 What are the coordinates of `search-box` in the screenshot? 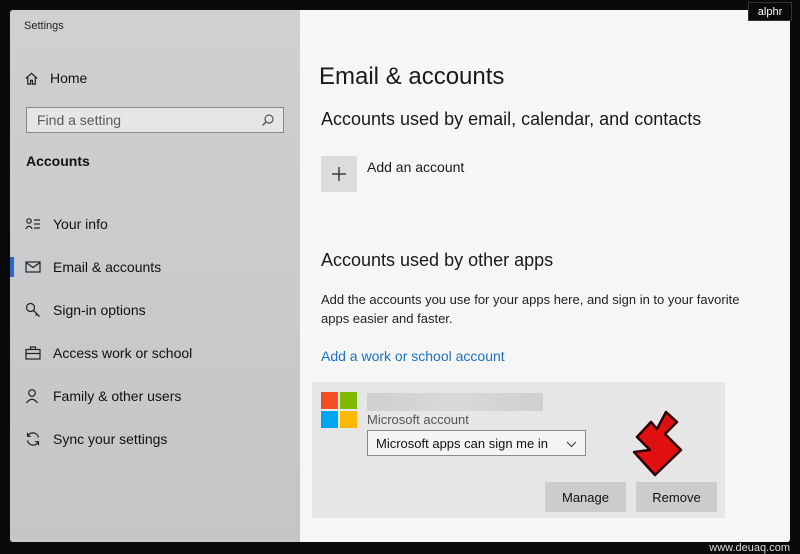 It's located at (155, 120).